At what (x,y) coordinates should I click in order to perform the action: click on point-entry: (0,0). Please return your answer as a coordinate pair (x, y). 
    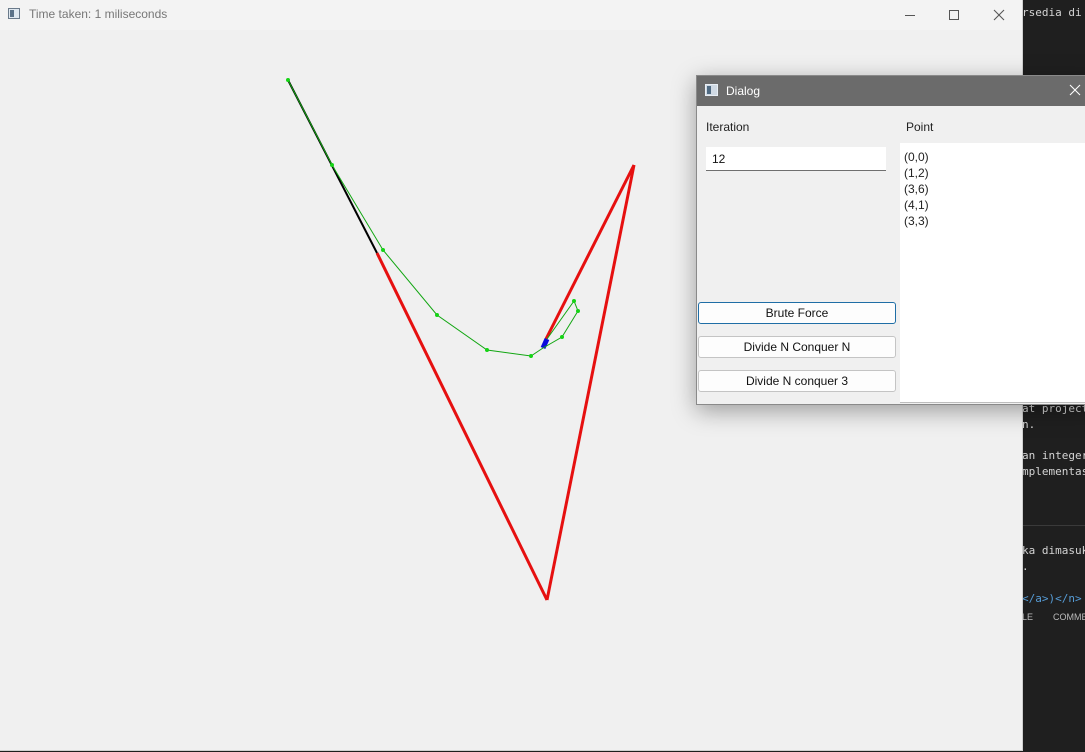
    Looking at the image, I should click on (916, 157).